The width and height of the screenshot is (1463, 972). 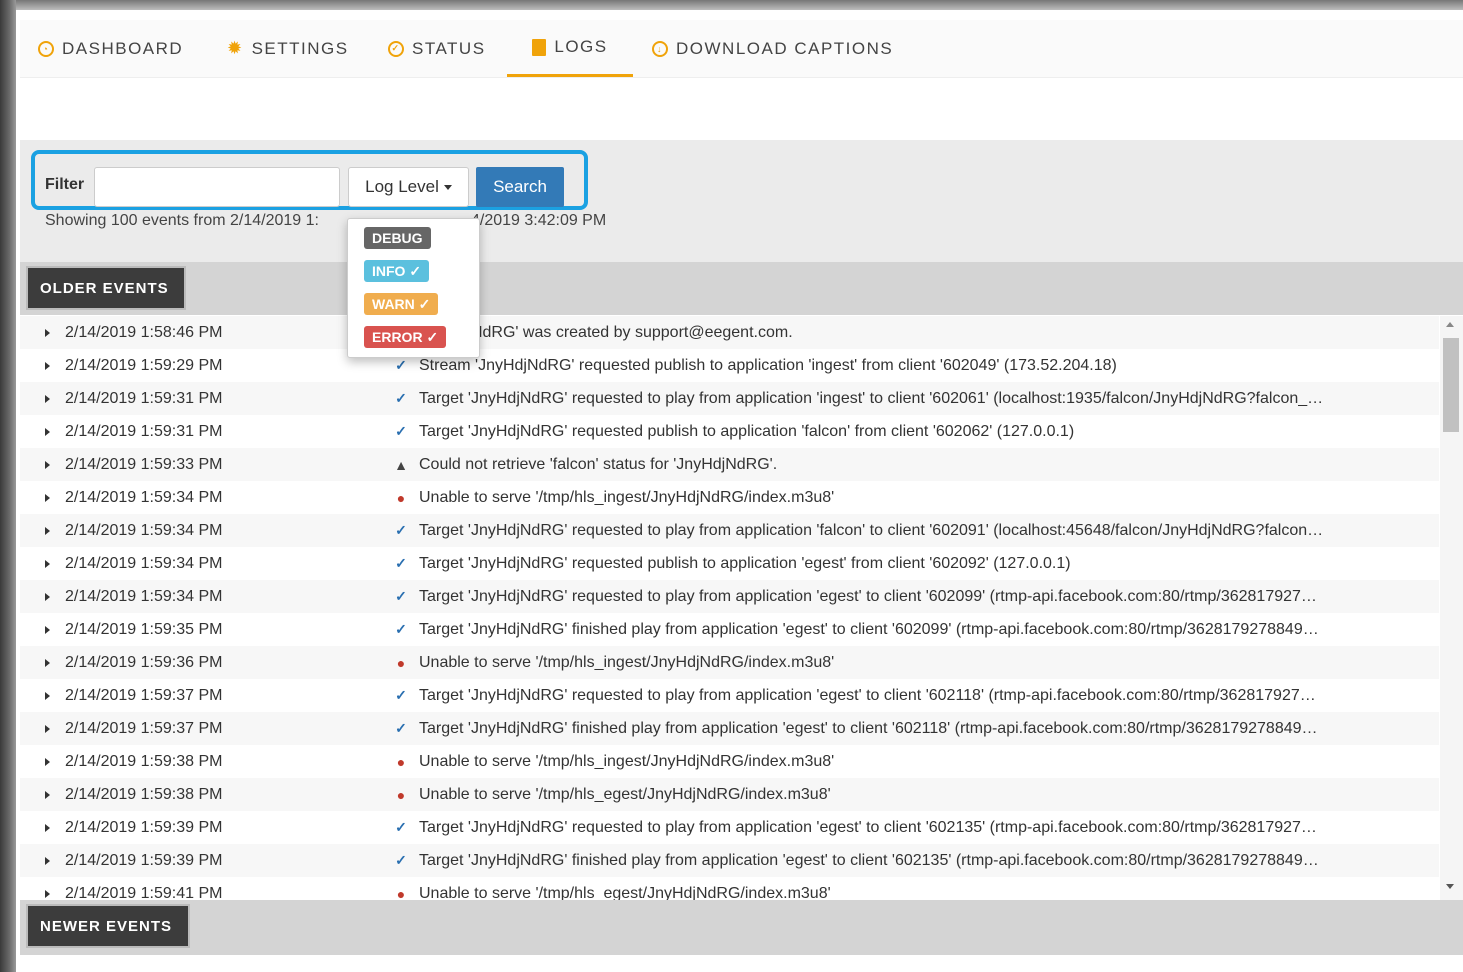 What do you see at coordinates (396, 48) in the screenshot?
I see `check-circle-icon: ✓` at bounding box center [396, 48].